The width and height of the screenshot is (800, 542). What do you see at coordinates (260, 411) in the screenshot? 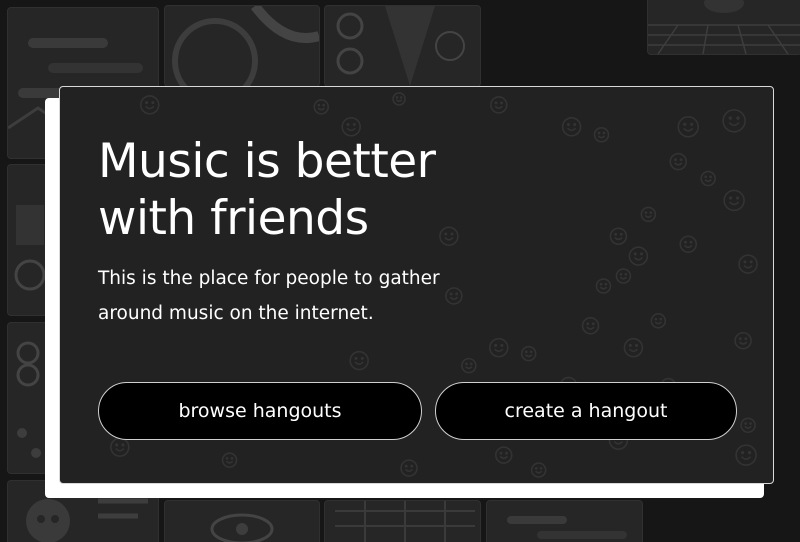
I see `browse-hangouts-button: browse hangouts` at bounding box center [260, 411].